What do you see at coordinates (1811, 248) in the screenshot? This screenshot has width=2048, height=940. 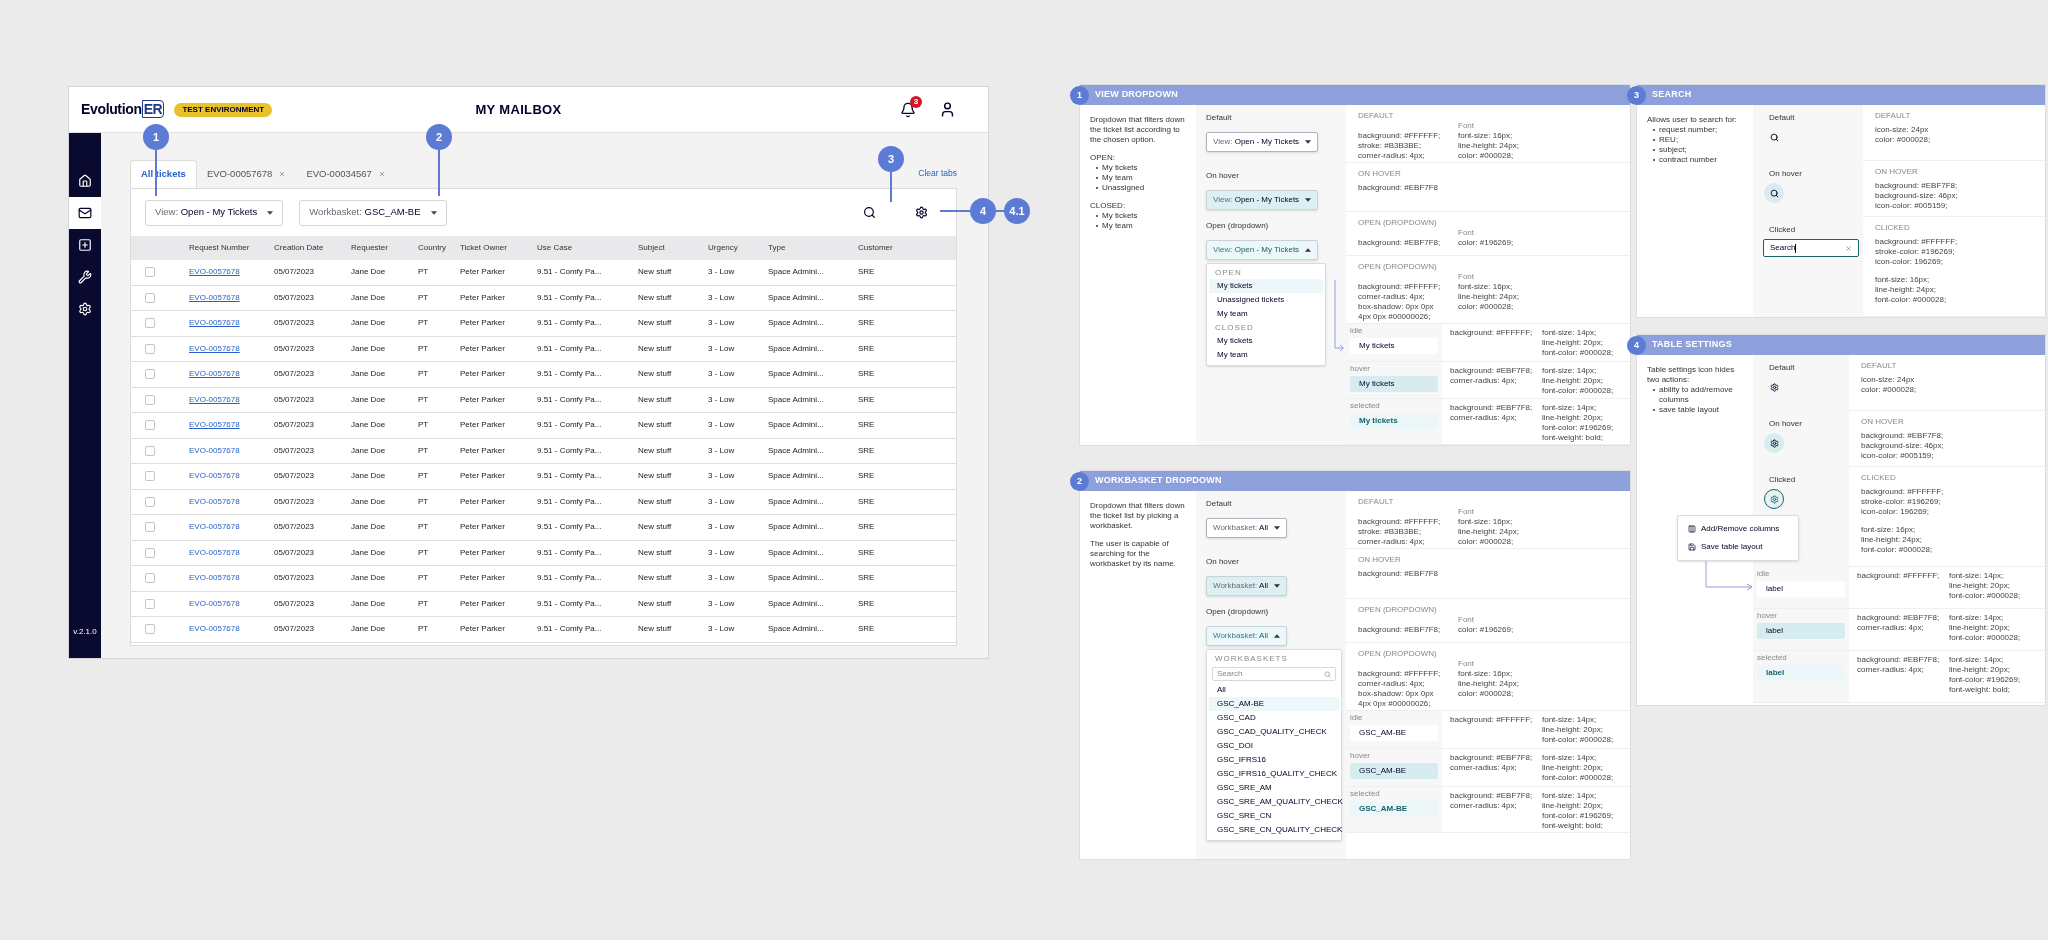 I see `search-field: Search` at bounding box center [1811, 248].